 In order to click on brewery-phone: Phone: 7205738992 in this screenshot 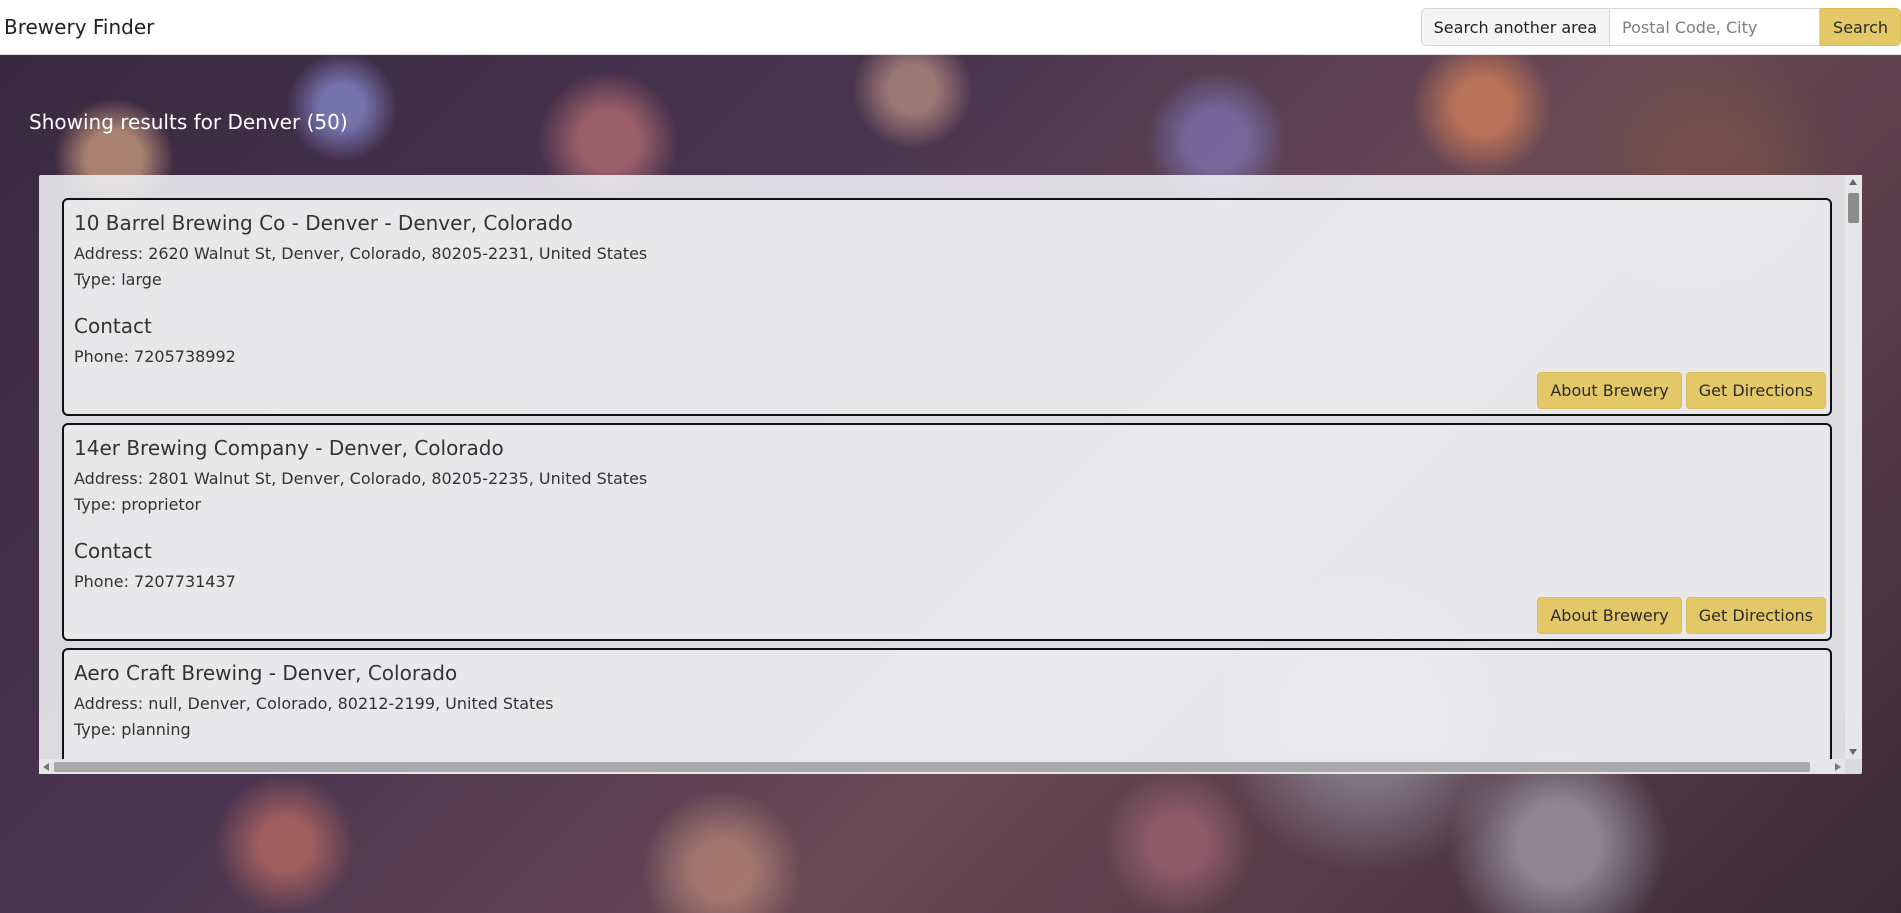, I will do `click(155, 356)`.